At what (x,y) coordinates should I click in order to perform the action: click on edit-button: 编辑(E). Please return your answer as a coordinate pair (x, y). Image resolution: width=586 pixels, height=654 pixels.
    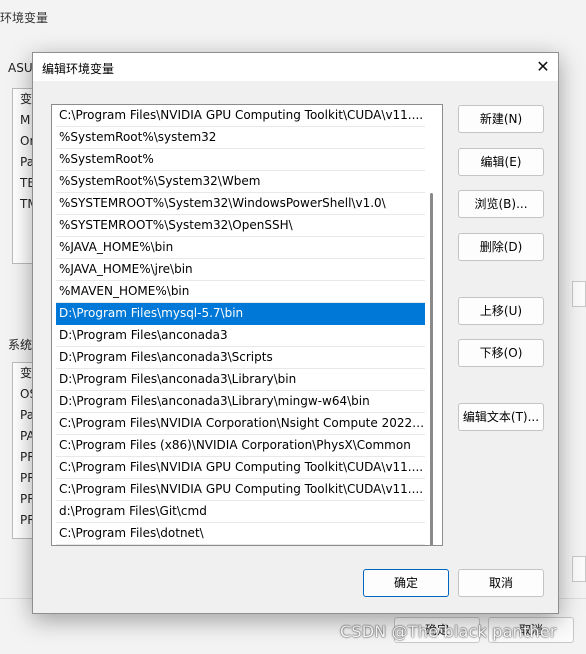
    Looking at the image, I should click on (501, 162).